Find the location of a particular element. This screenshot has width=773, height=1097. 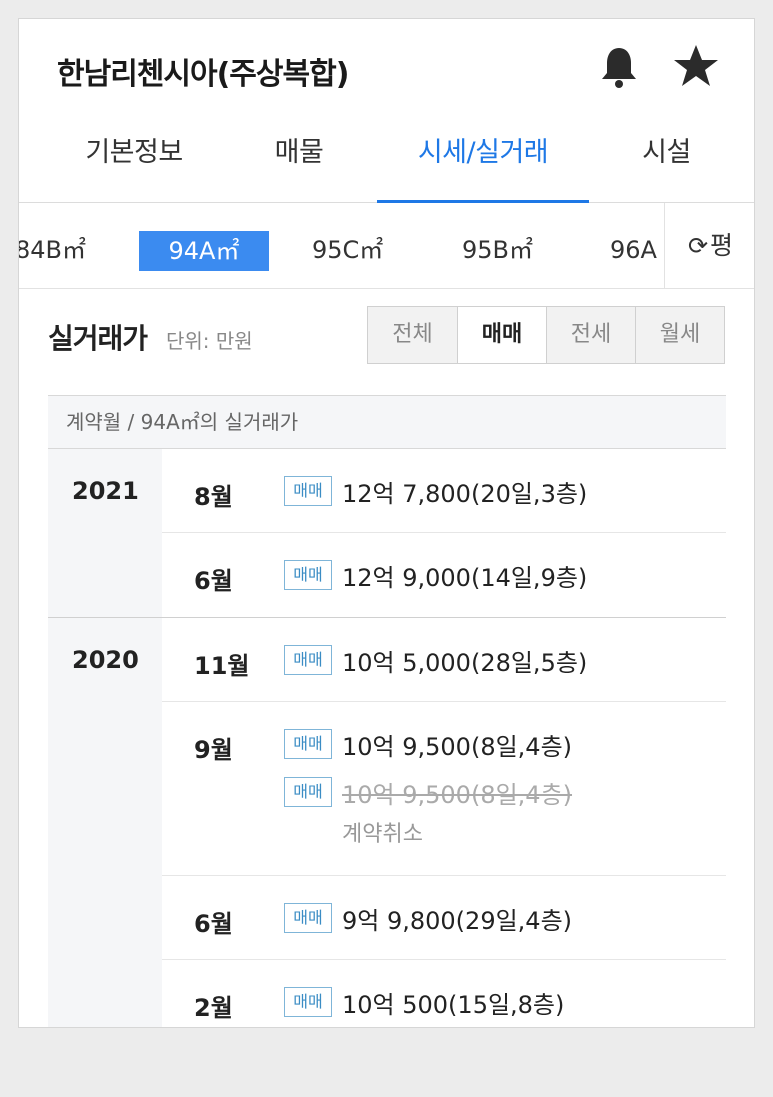

table-row: 11월 매매 10억 5,000(28일,5층) is located at coordinates (444, 660).